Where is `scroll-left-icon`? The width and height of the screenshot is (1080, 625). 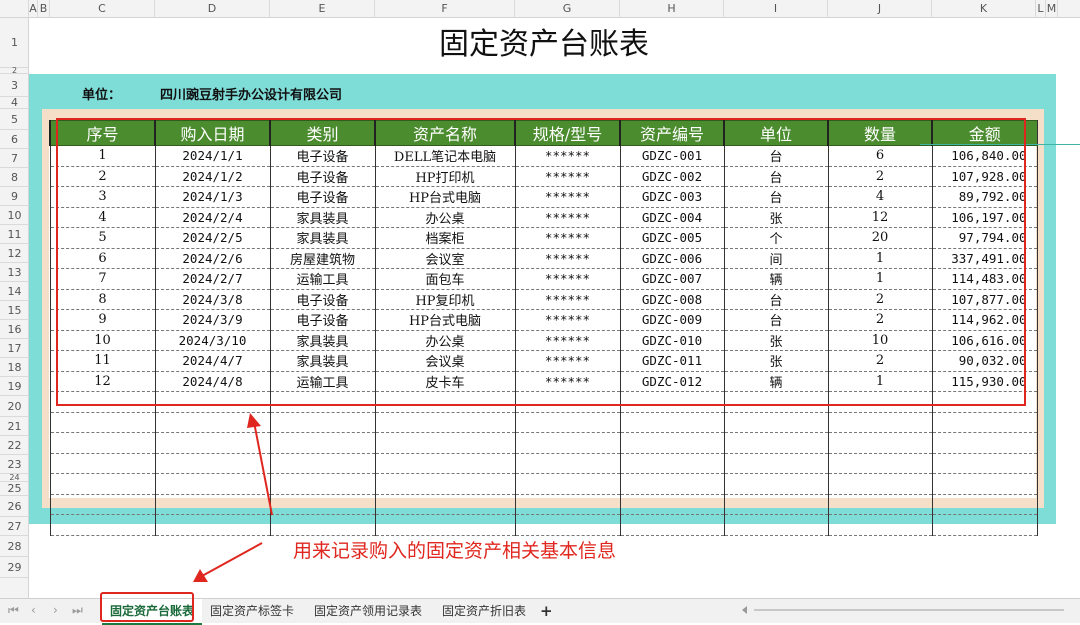
scroll-left-icon is located at coordinates (744, 610).